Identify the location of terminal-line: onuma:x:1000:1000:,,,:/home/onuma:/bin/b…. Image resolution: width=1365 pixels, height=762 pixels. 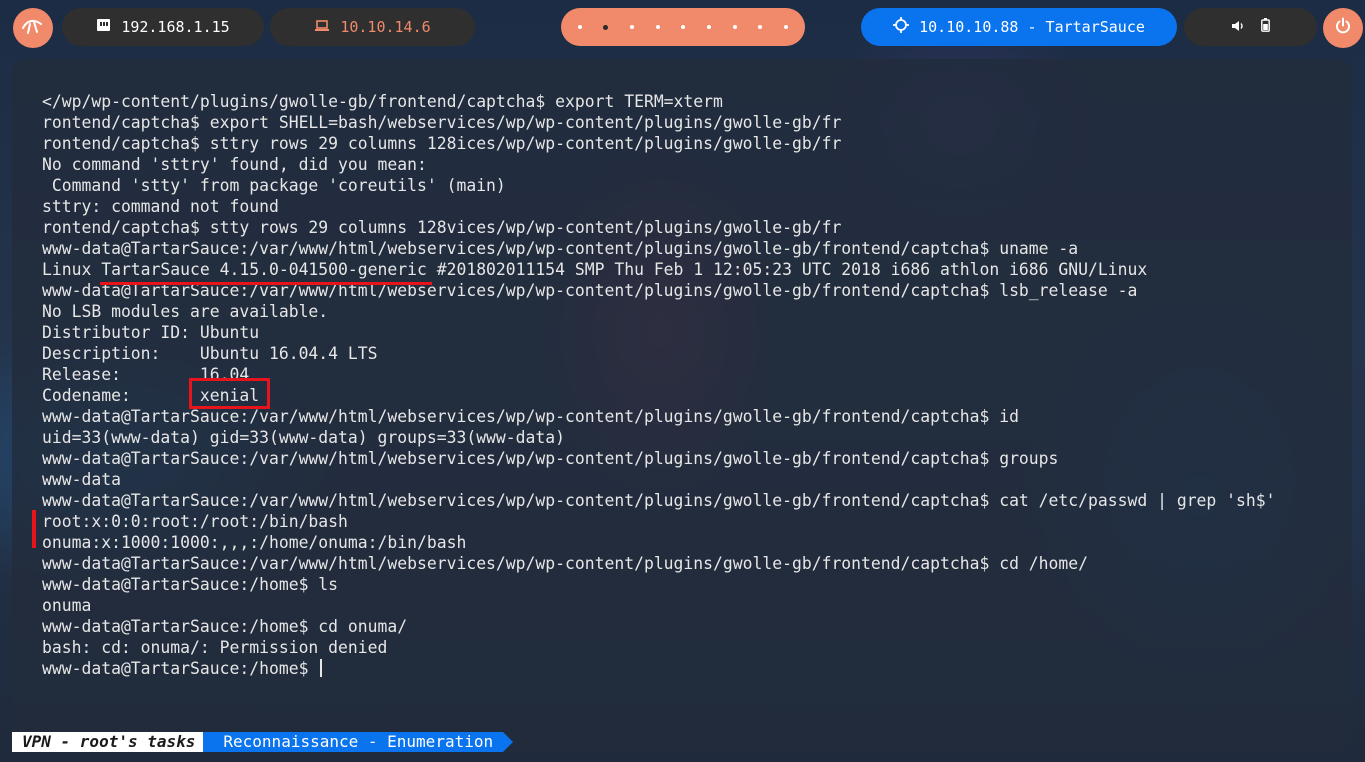
(254, 542).